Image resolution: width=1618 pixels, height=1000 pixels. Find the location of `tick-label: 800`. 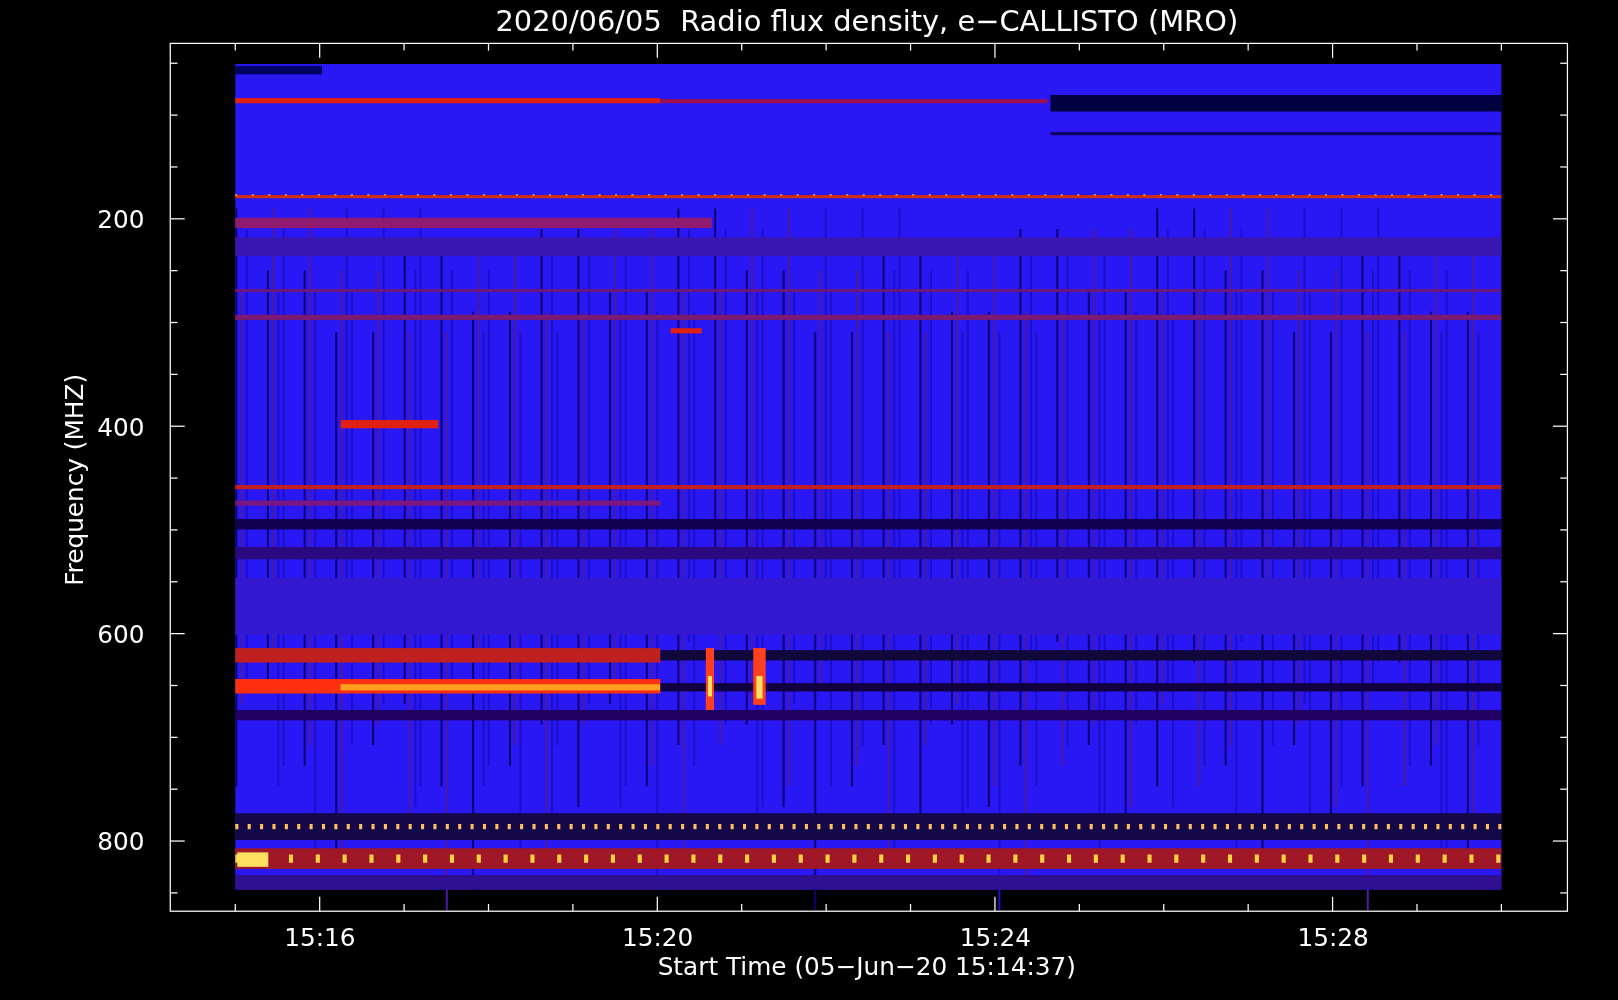

tick-label: 800 is located at coordinates (121, 842).